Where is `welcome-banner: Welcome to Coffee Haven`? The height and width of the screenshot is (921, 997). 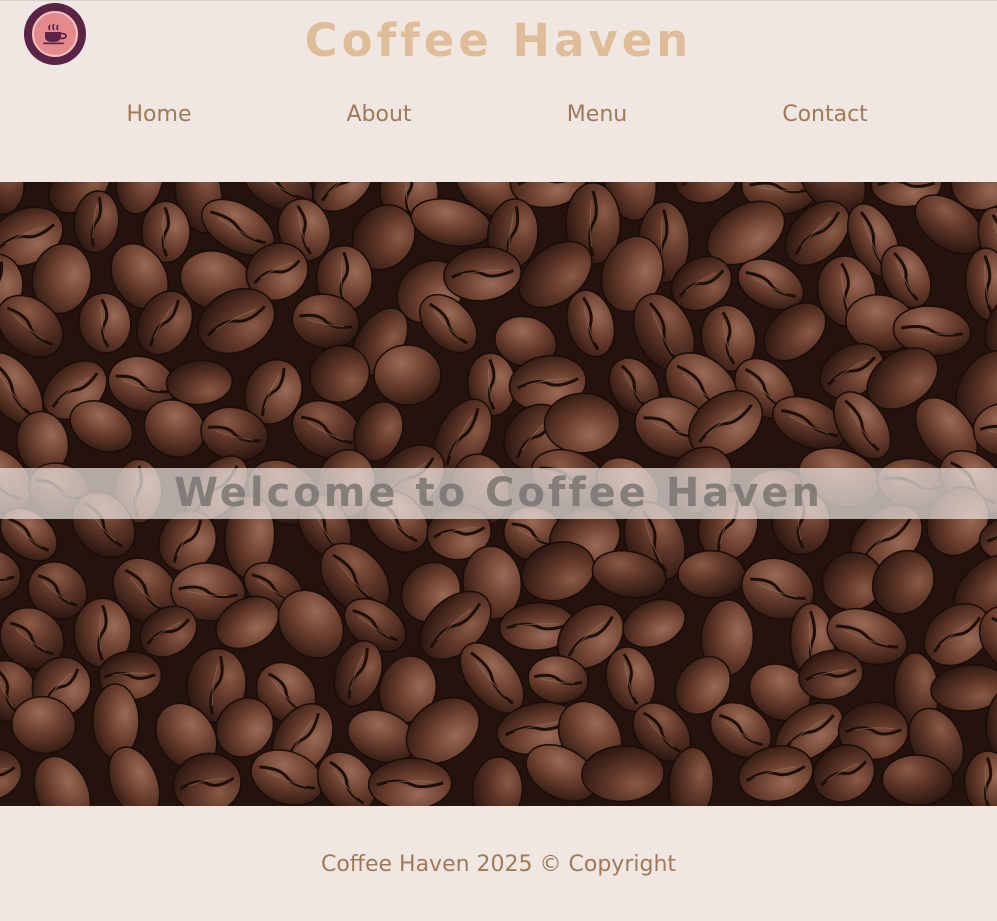
welcome-banner: Welcome to Coffee Haven is located at coordinates (498, 493).